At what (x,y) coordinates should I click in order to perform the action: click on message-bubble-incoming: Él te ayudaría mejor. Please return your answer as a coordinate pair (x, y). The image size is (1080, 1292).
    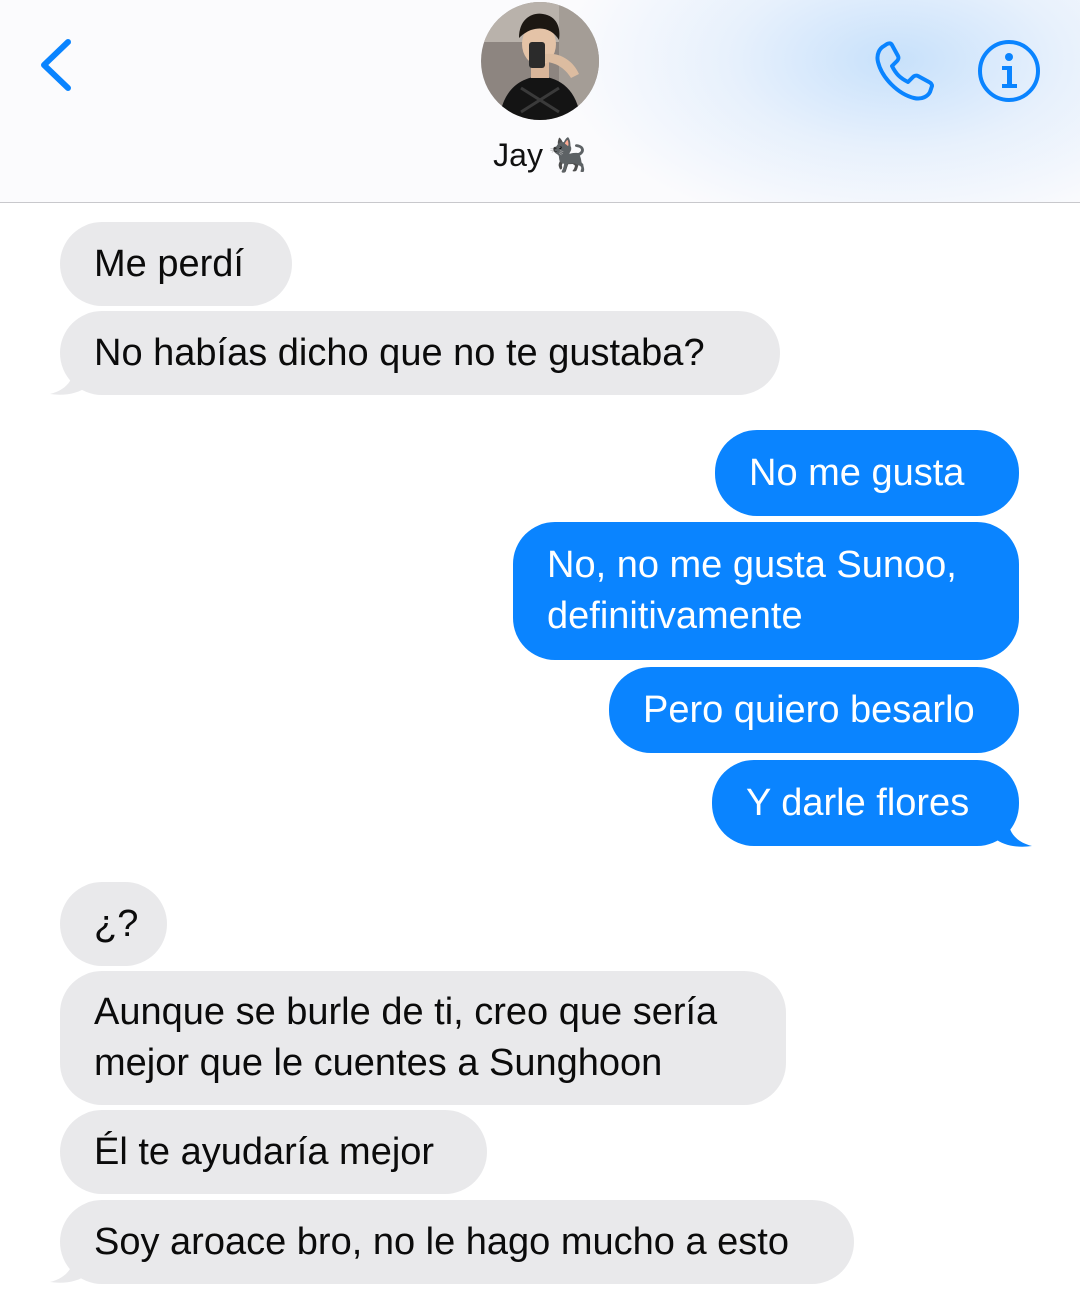
    Looking at the image, I should click on (273, 1152).